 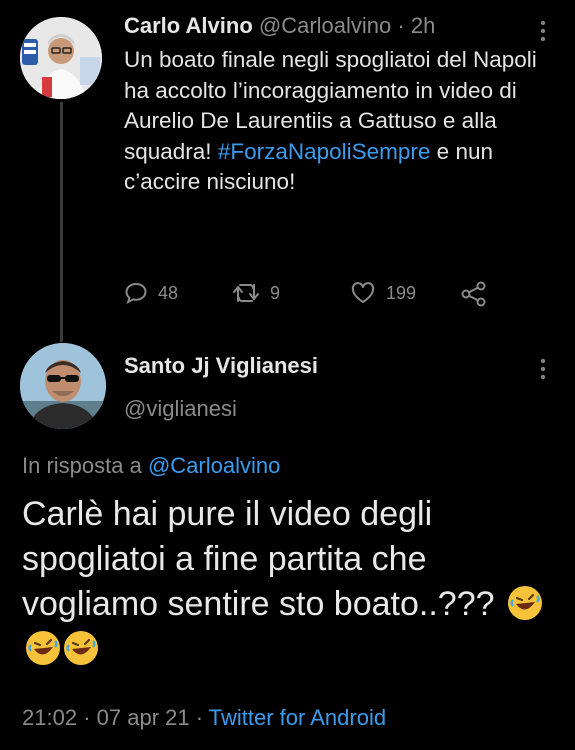 I want to click on reply-icon, so click(x=136, y=293).